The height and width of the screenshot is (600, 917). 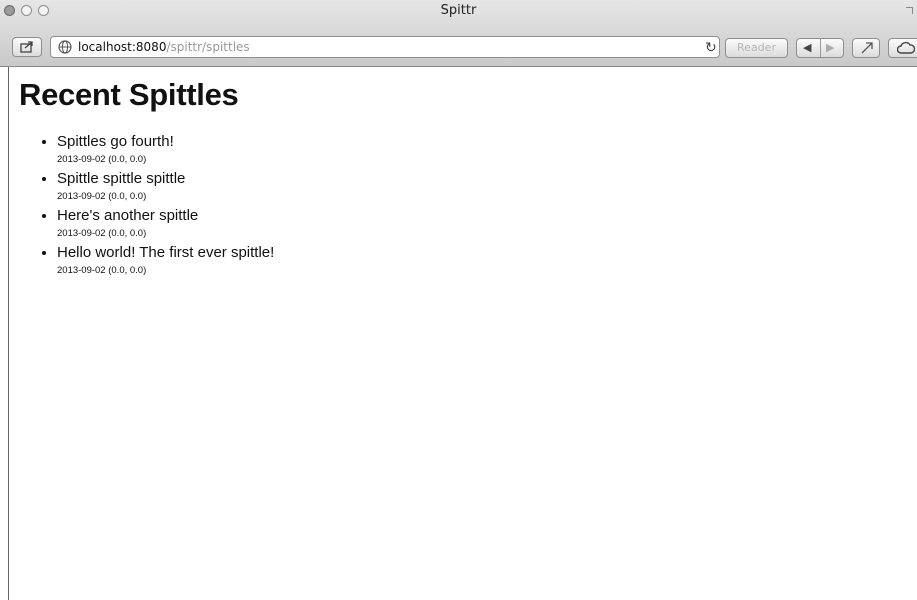 What do you see at coordinates (807, 47) in the screenshot?
I see `back-arrow-icon: ◀` at bounding box center [807, 47].